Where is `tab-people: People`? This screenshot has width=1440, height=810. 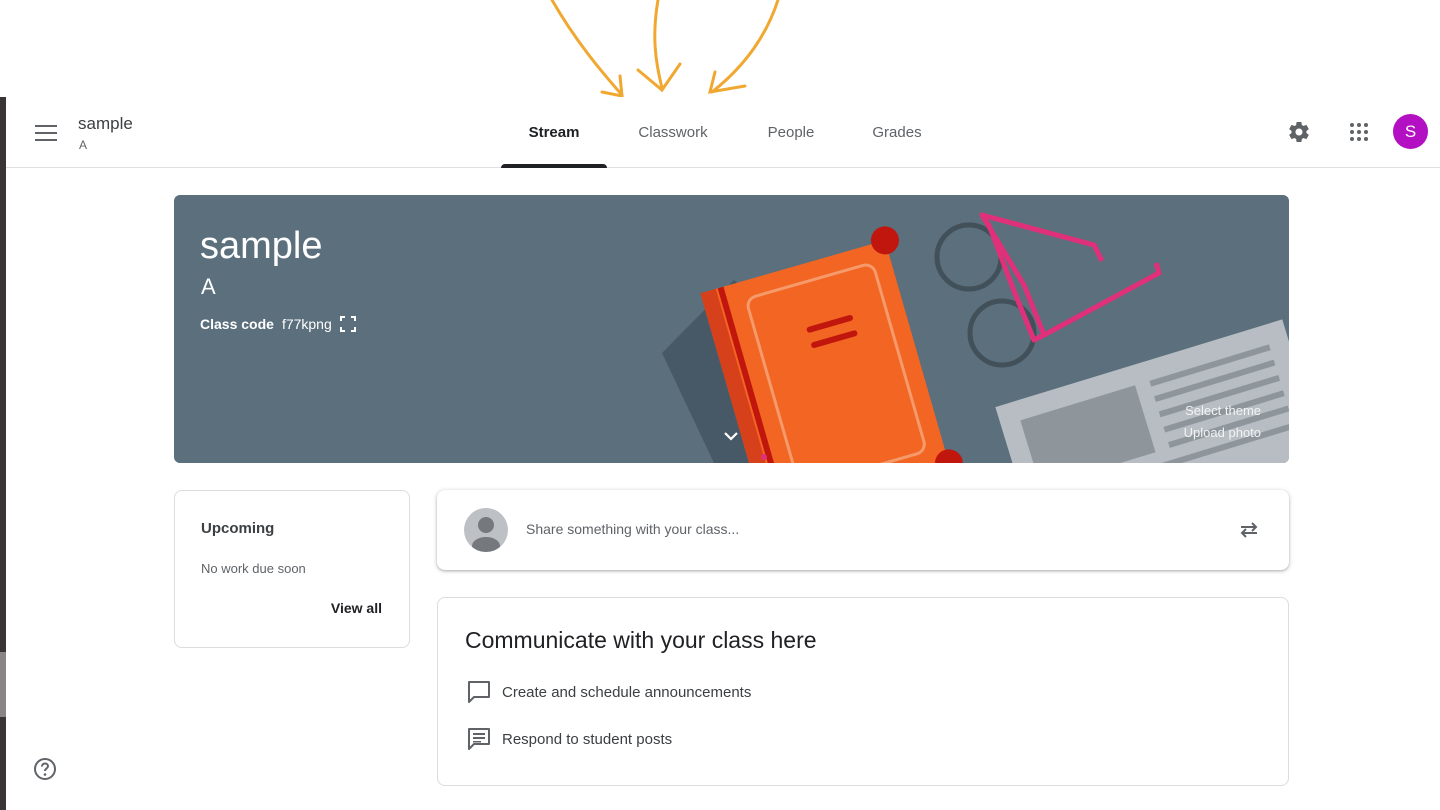
tab-people: People is located at coordinates (791, 132).